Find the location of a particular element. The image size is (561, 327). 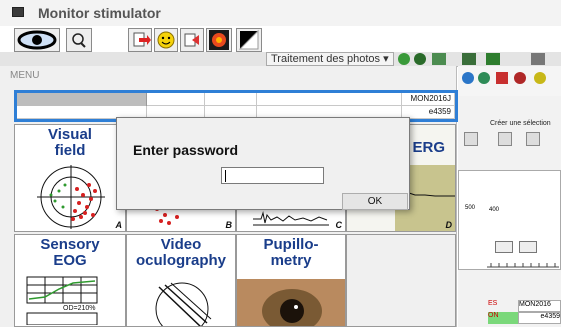

contrast-icon is located at coordinates (248, 39).